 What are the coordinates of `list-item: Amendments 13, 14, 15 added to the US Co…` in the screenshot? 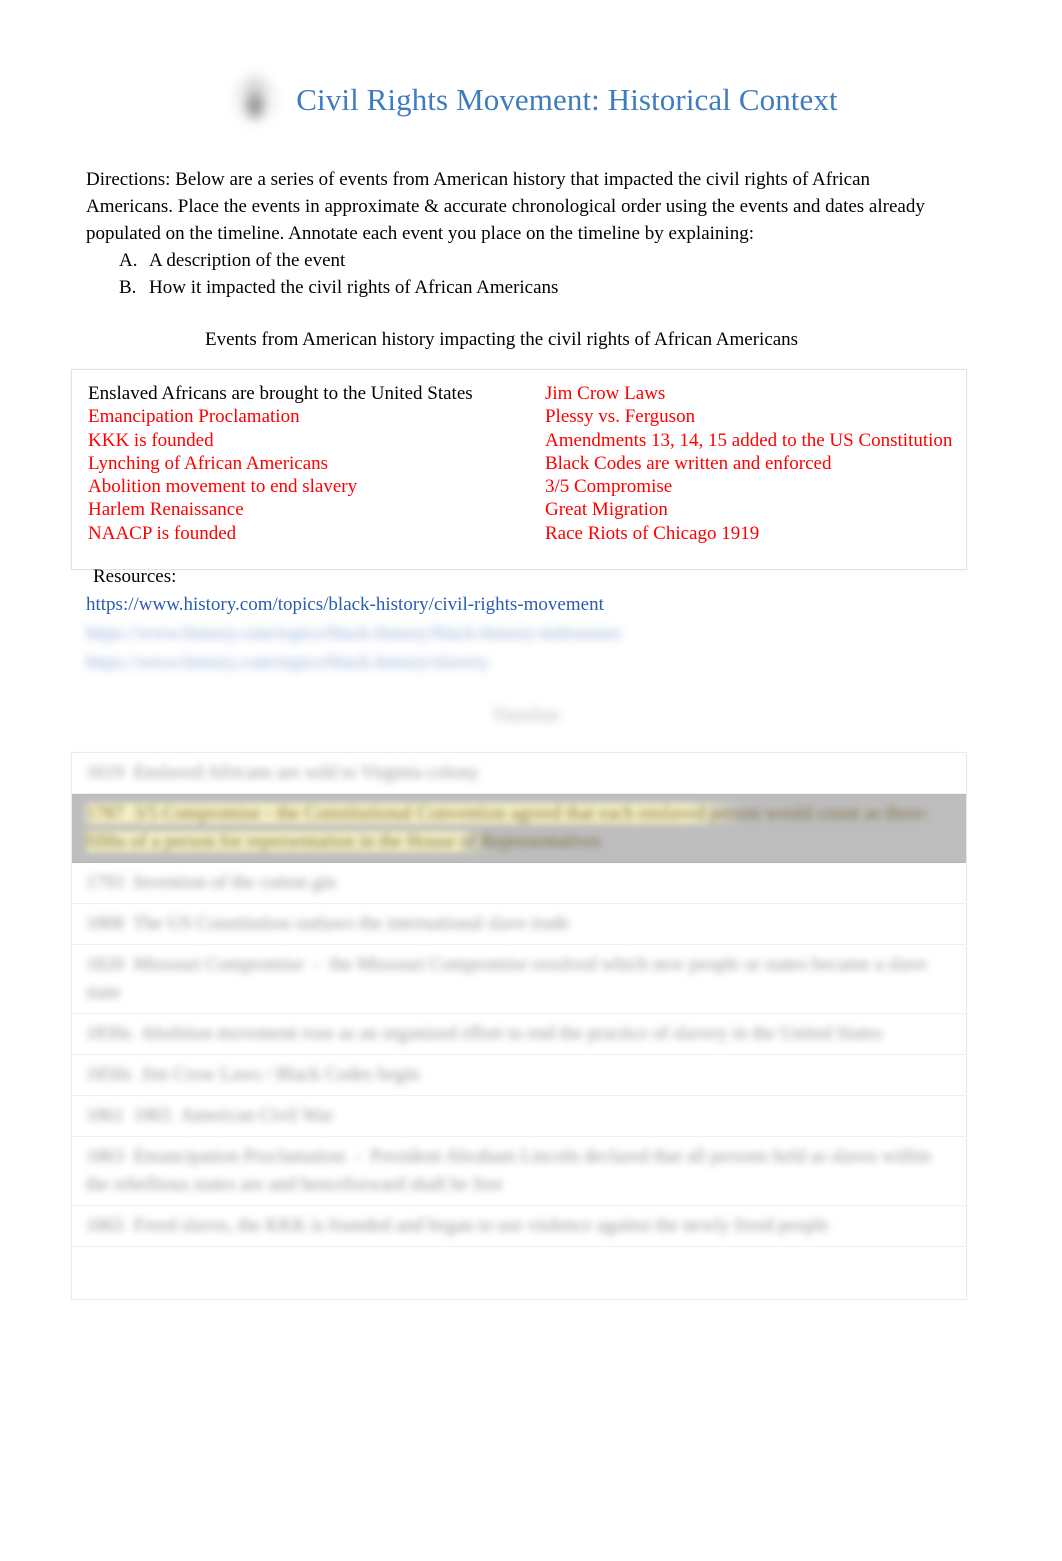 It's located at (755, 440).